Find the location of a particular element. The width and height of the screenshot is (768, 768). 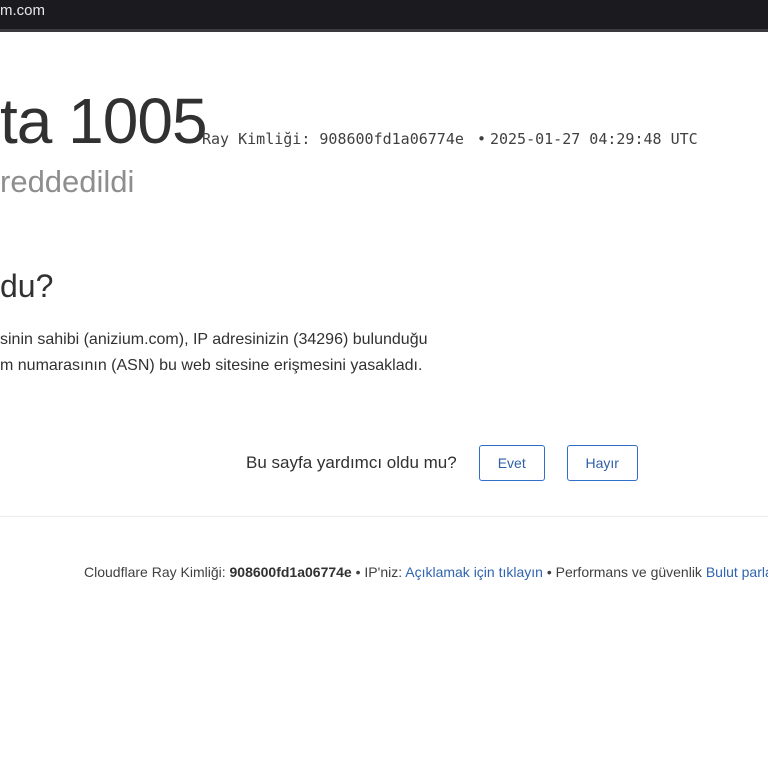

divider is located at coordinates (384, 516).